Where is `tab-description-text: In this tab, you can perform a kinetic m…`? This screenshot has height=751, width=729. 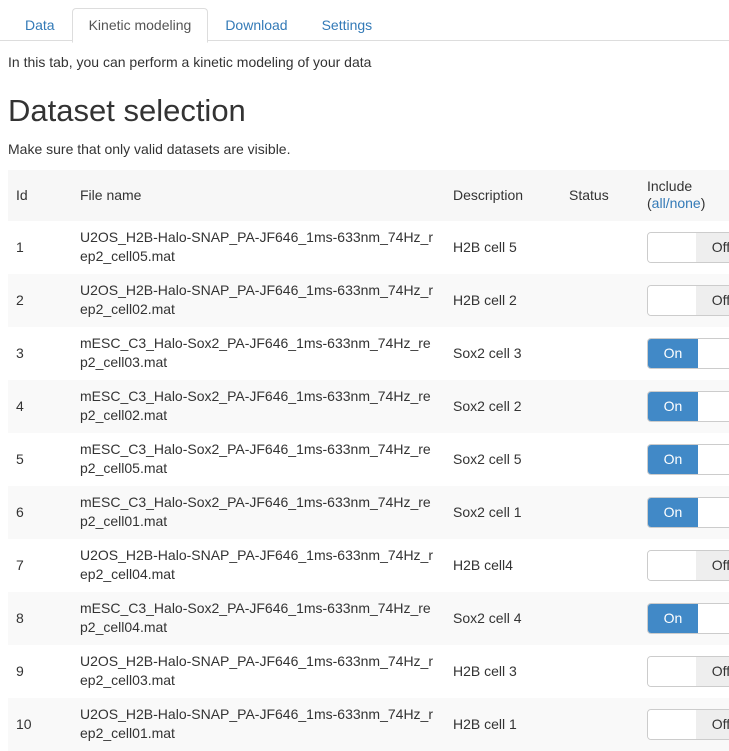
tab-description-text: In this tab, you can perform a kinetic m… is located at coordinates (190, 62).